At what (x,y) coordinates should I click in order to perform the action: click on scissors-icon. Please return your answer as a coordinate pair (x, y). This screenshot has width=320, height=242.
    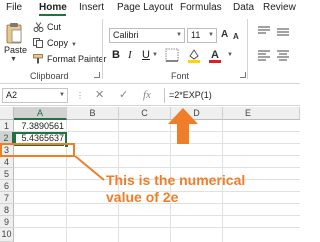
    Looking at the image, I should click on (38, 27).